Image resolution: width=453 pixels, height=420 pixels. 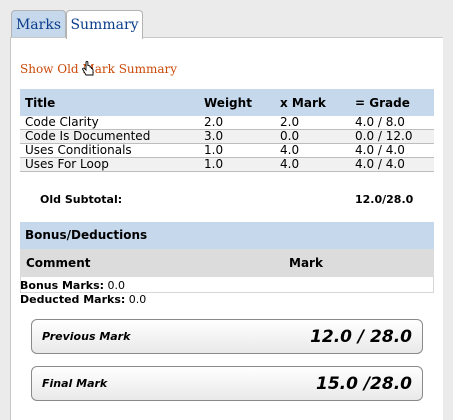 I want to click on col-mark-header: Mark, so click(x=306, y=263).